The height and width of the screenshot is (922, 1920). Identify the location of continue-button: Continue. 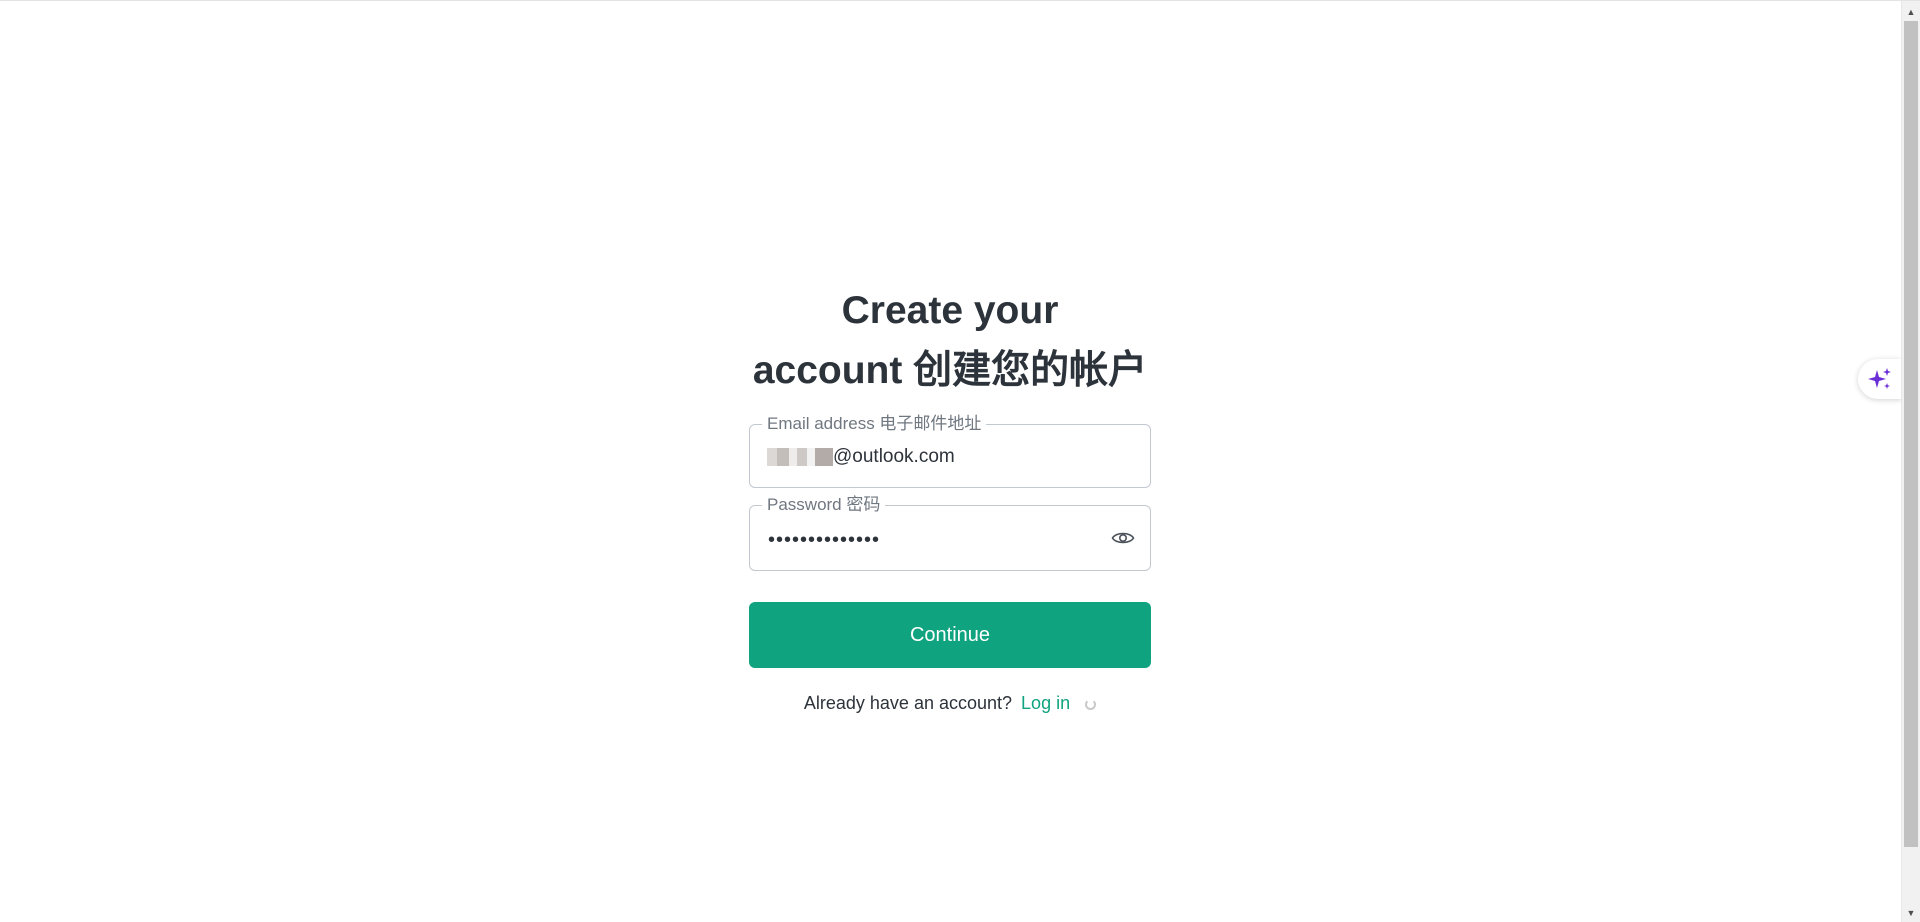
(950, 635).